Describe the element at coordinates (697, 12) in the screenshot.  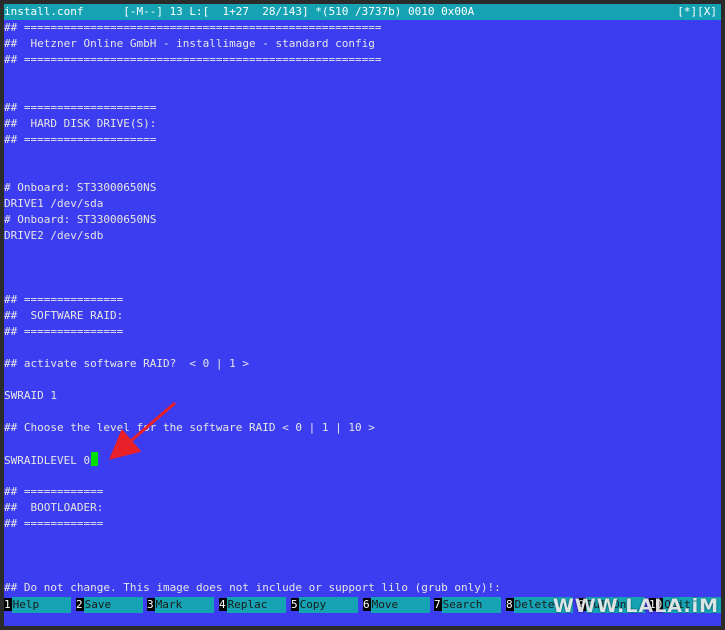
I see `window-controls: [*][X]` at that location.